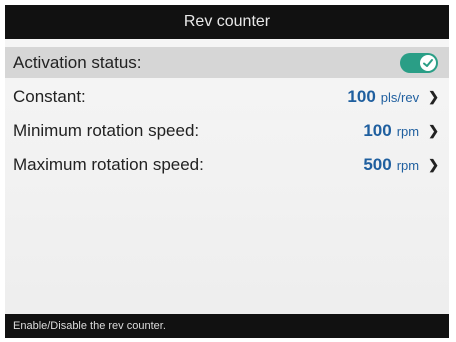  I want to click on help-bar: Enable/Disable the rev counter., so click(227, 326).